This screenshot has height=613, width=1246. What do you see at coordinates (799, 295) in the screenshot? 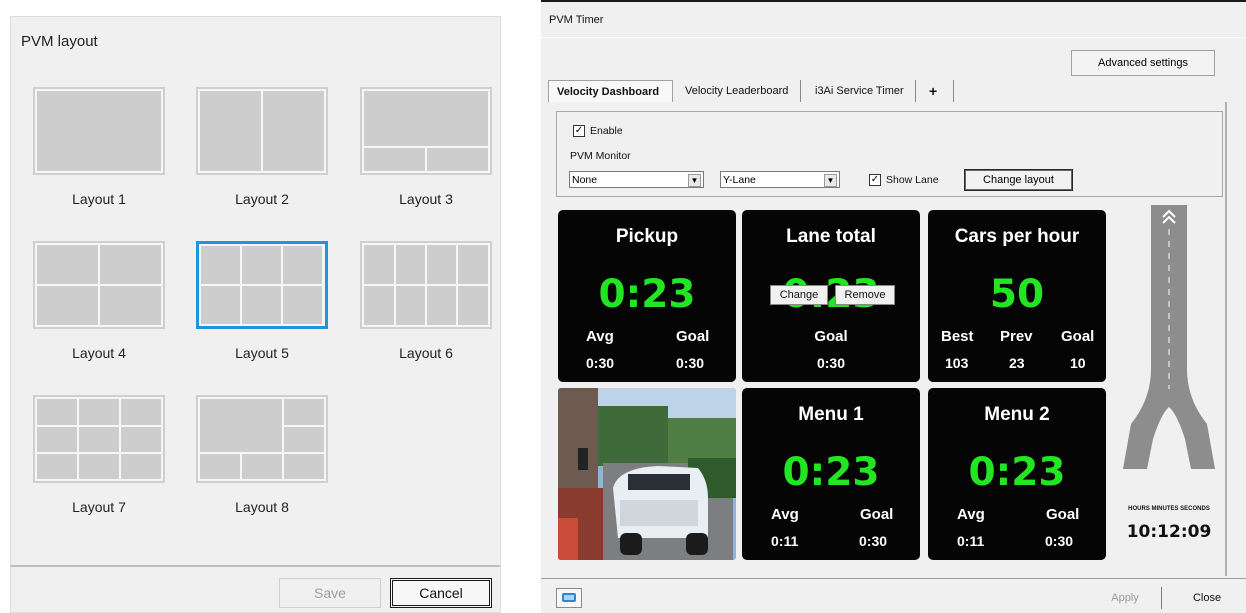
I see `tile-change-button: Change` at bounding box center [799, 295].